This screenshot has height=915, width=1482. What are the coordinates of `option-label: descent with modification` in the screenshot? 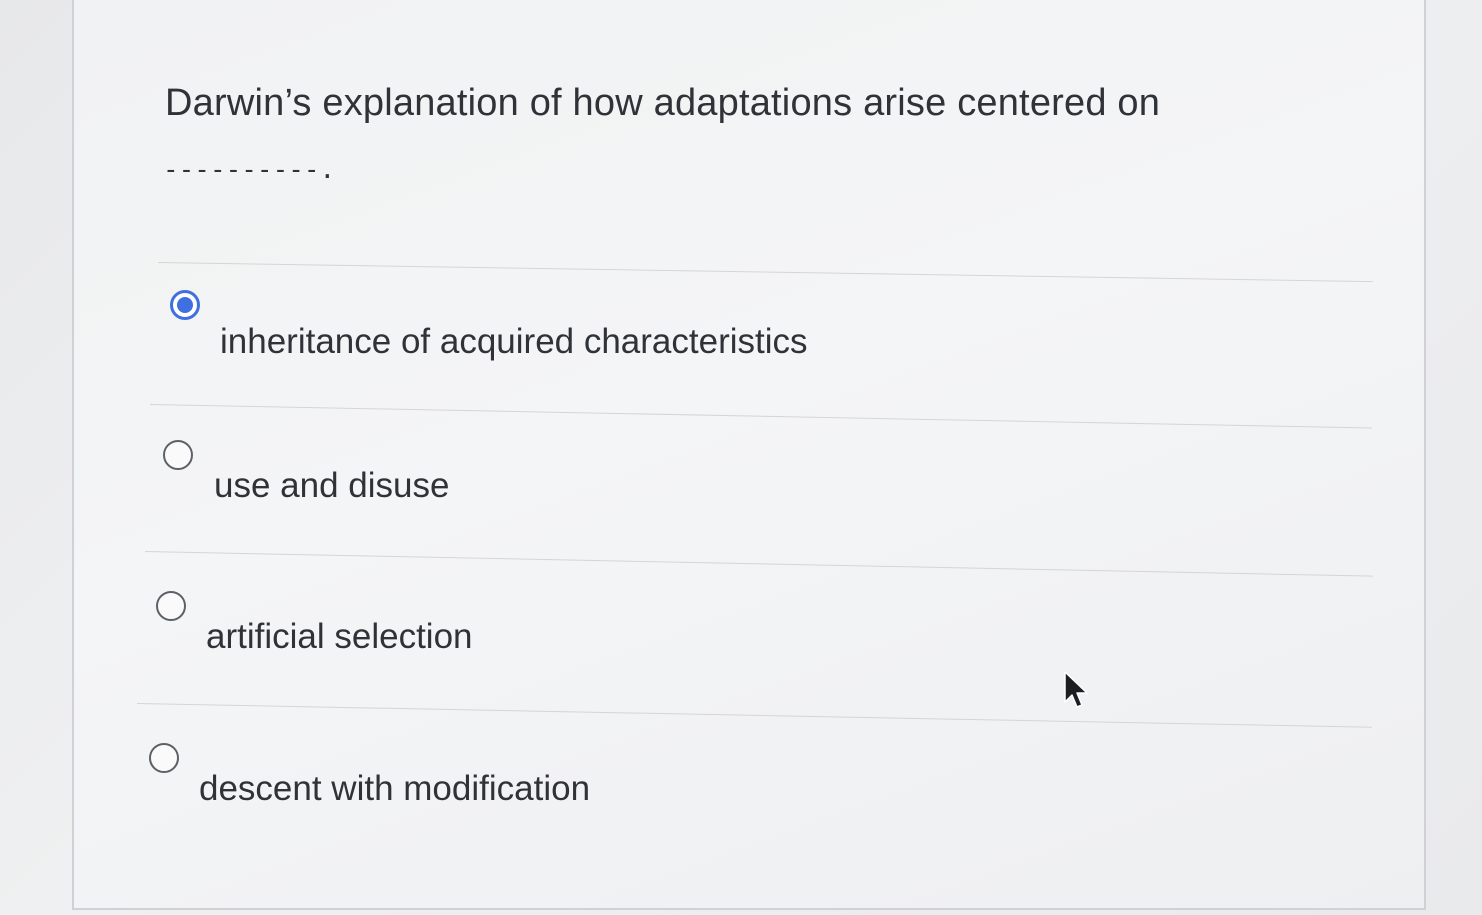 It's located at (394, 789).